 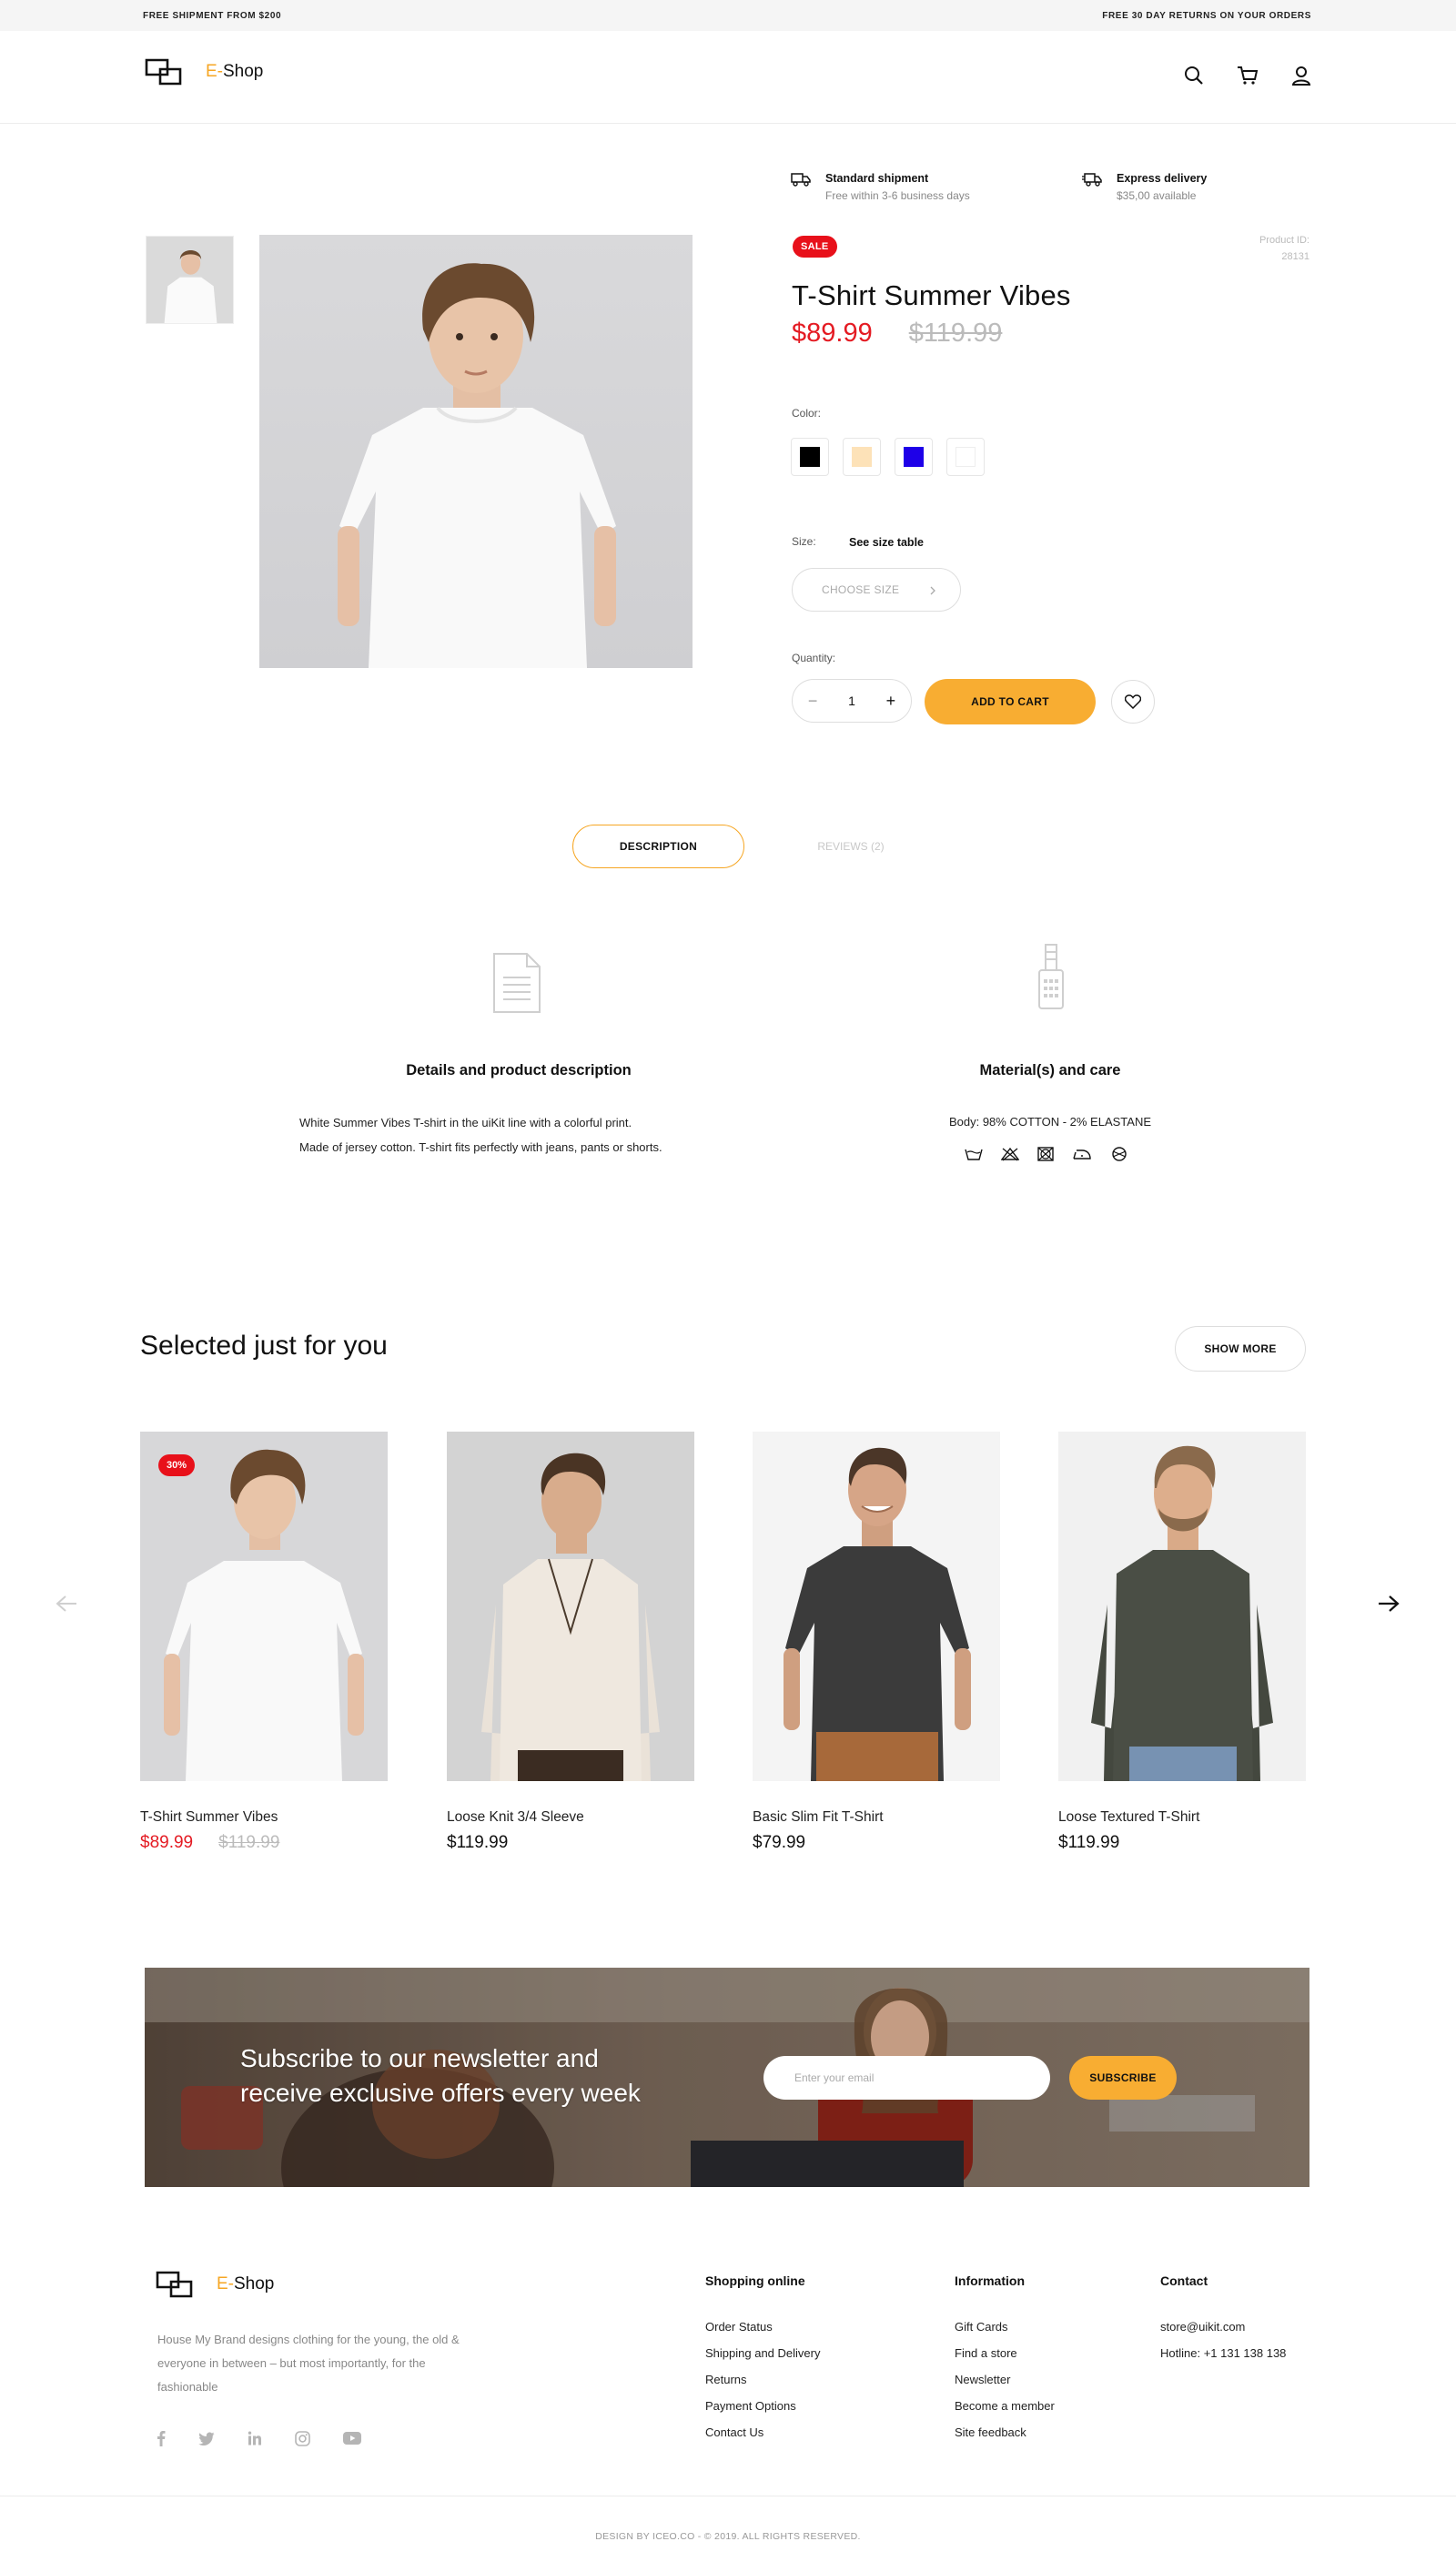 What do you see at coordinates (891, 701) in the screenshot?
I see `increment-button: +` at bounding box center [891, 701].